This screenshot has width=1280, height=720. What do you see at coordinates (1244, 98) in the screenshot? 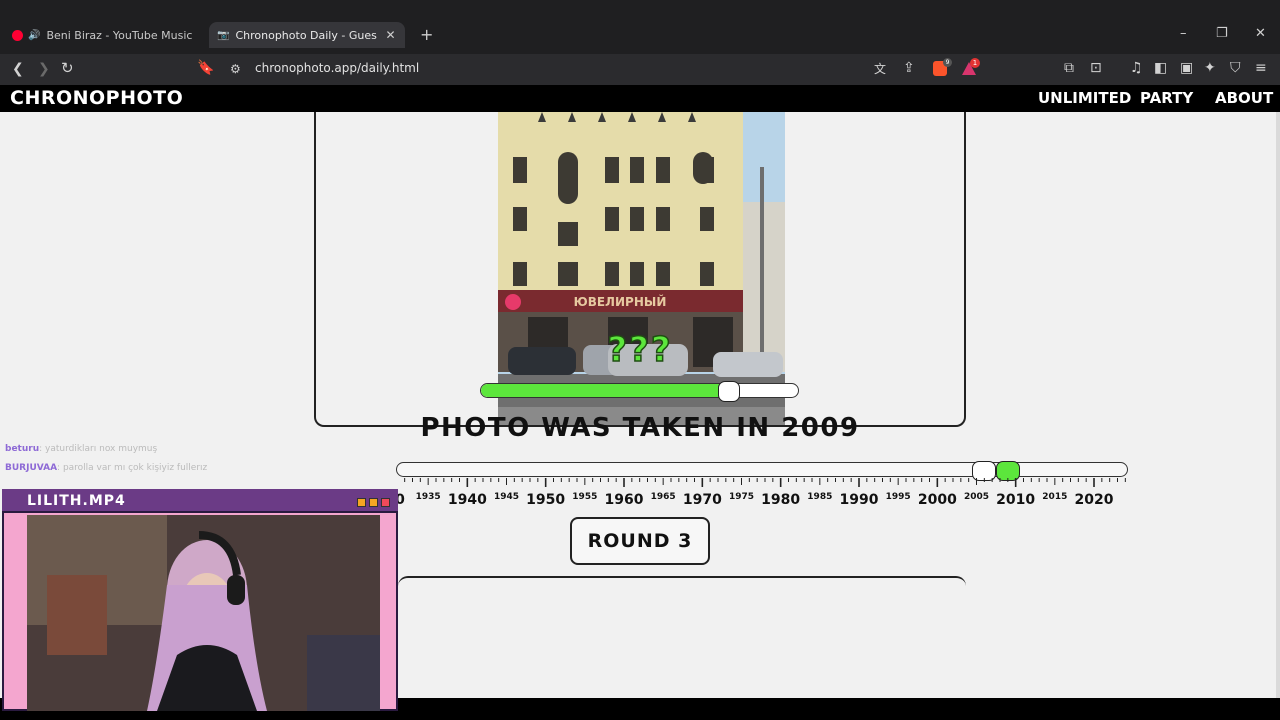
I see `nav-about: ABOUT` at bounding box center [1244, 98].